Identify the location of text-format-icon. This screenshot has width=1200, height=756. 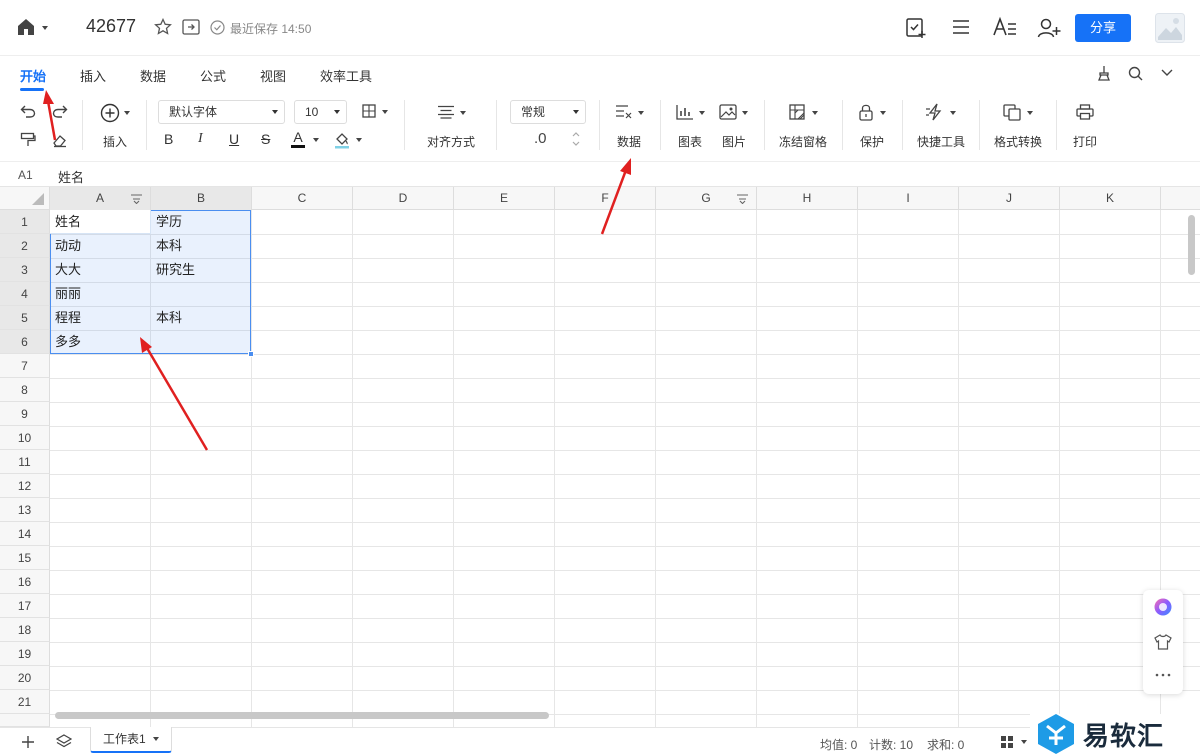
(1005, 27).